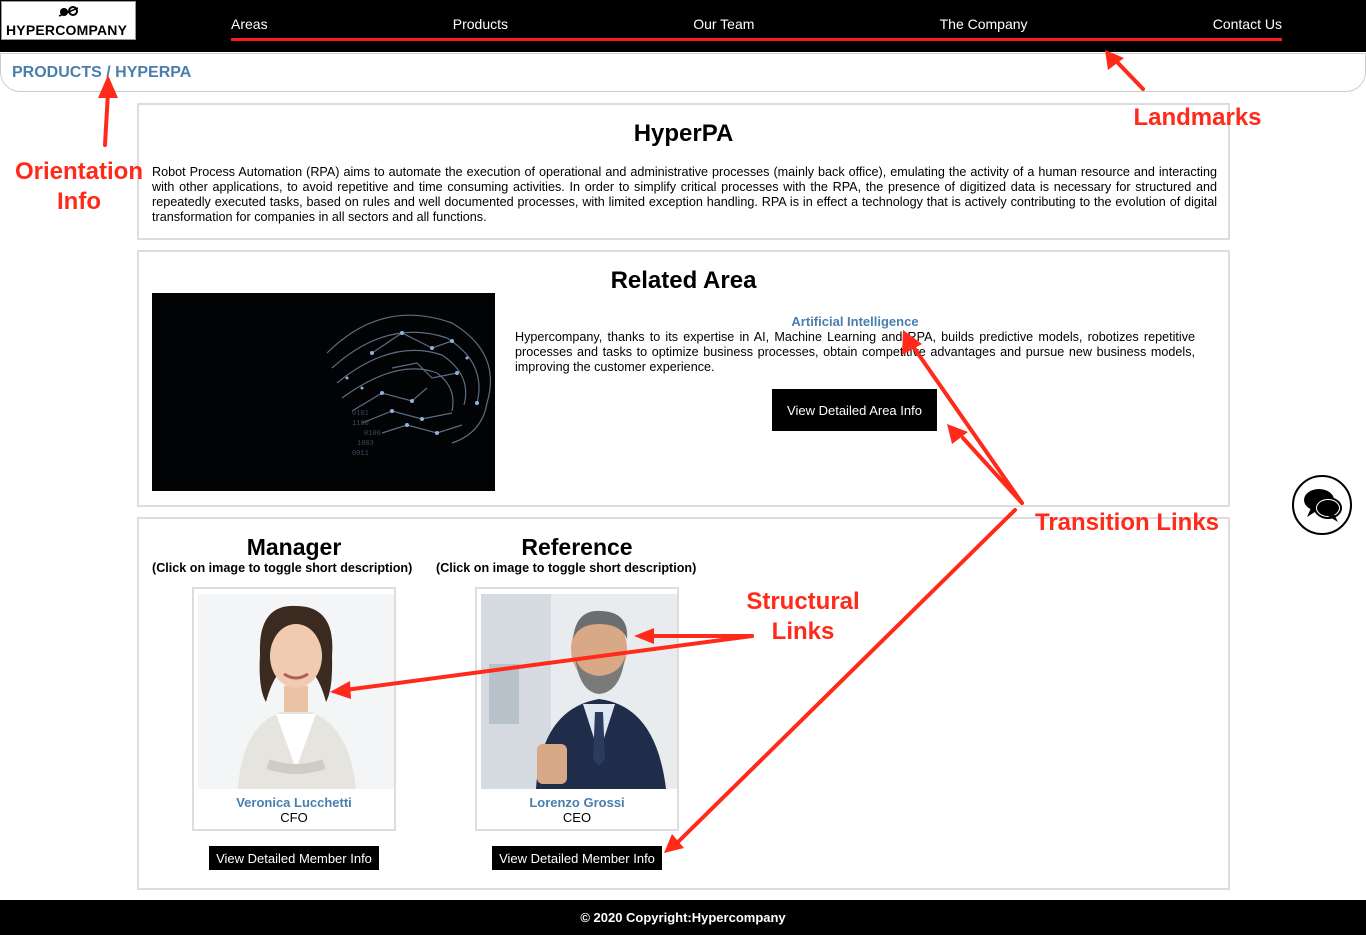 Image resolution: width=1366 pixels, height=935 pixels. Describe the element at coordinates (756, 39) in the screenshot. I see `nav-highlight-underline` at that location.